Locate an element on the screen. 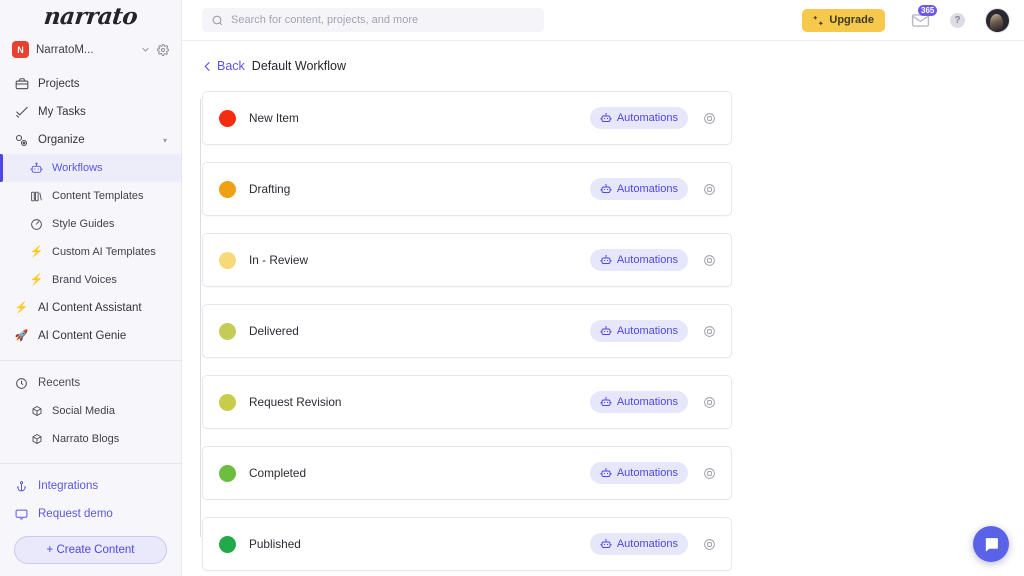  sidebar-item-ai-content-genie: 🚀 AI Content Genie is located at coordinates (90, 336).